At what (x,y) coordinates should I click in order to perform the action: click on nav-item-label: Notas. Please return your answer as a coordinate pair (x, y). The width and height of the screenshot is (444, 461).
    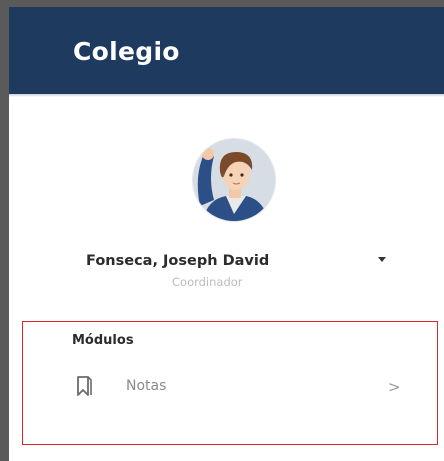
    Looking at the image, I should click on (146, 386).